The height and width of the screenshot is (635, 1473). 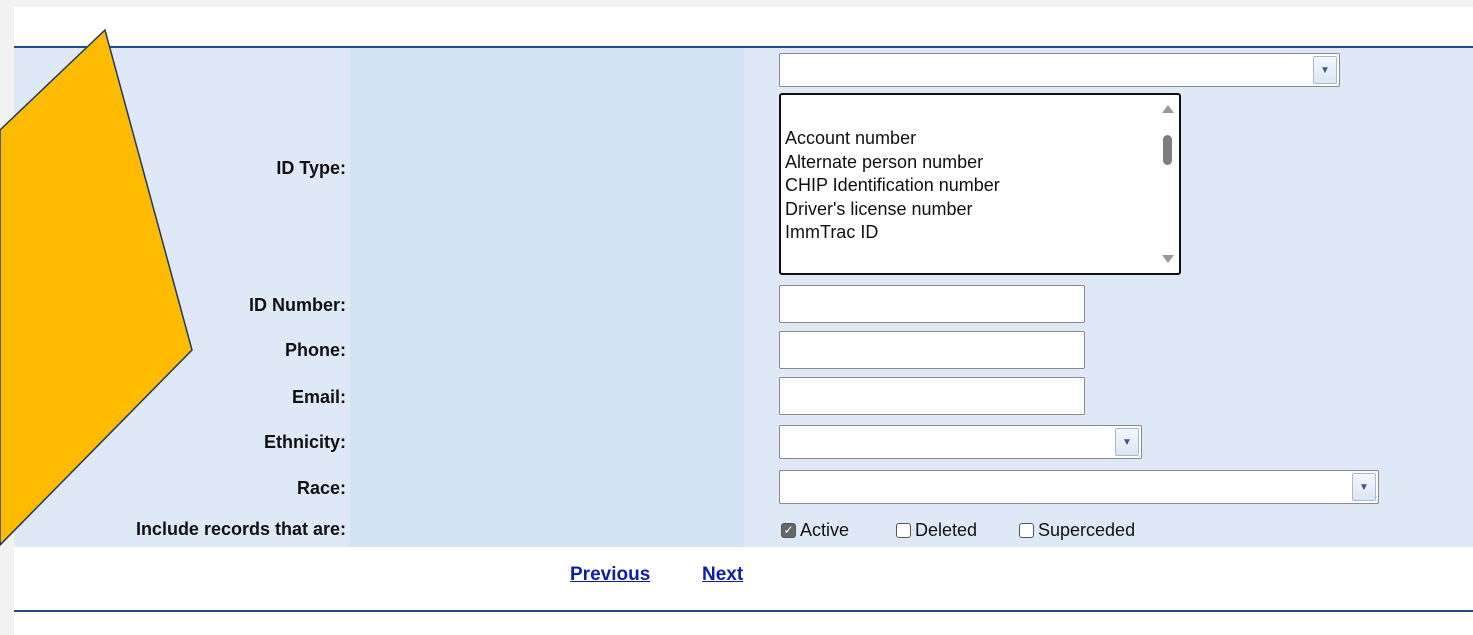 I want to click on scroll-up-arrow-icon, so click(x=1168, y=109).